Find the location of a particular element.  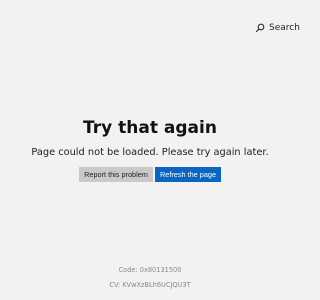

top-bar: Search is located at coordinates (150, 20).